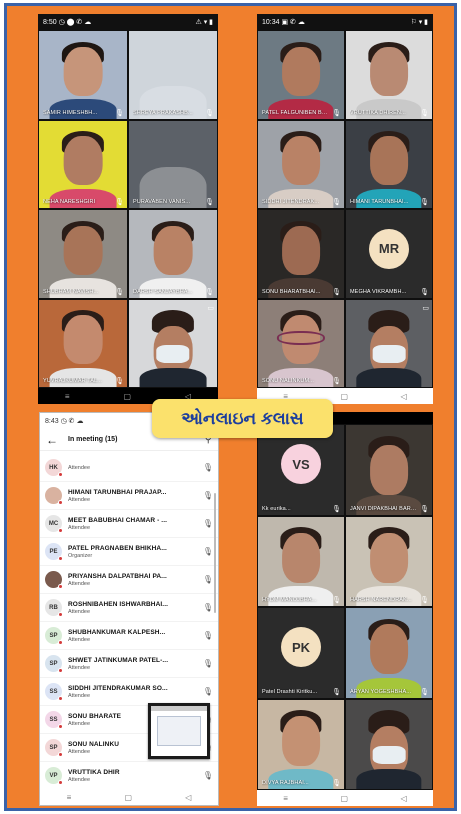  I want to click on participant-row: SP SHWET JATINKUMAR PATEL-... Attendee 🎙, so click(129, 664).